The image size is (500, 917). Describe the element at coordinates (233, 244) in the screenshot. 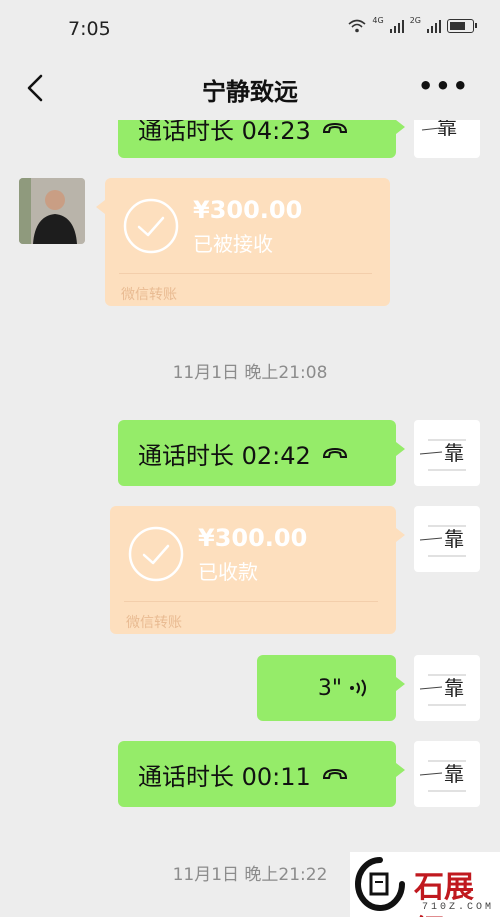

I see `transfer-status: 已被接收` at that location.